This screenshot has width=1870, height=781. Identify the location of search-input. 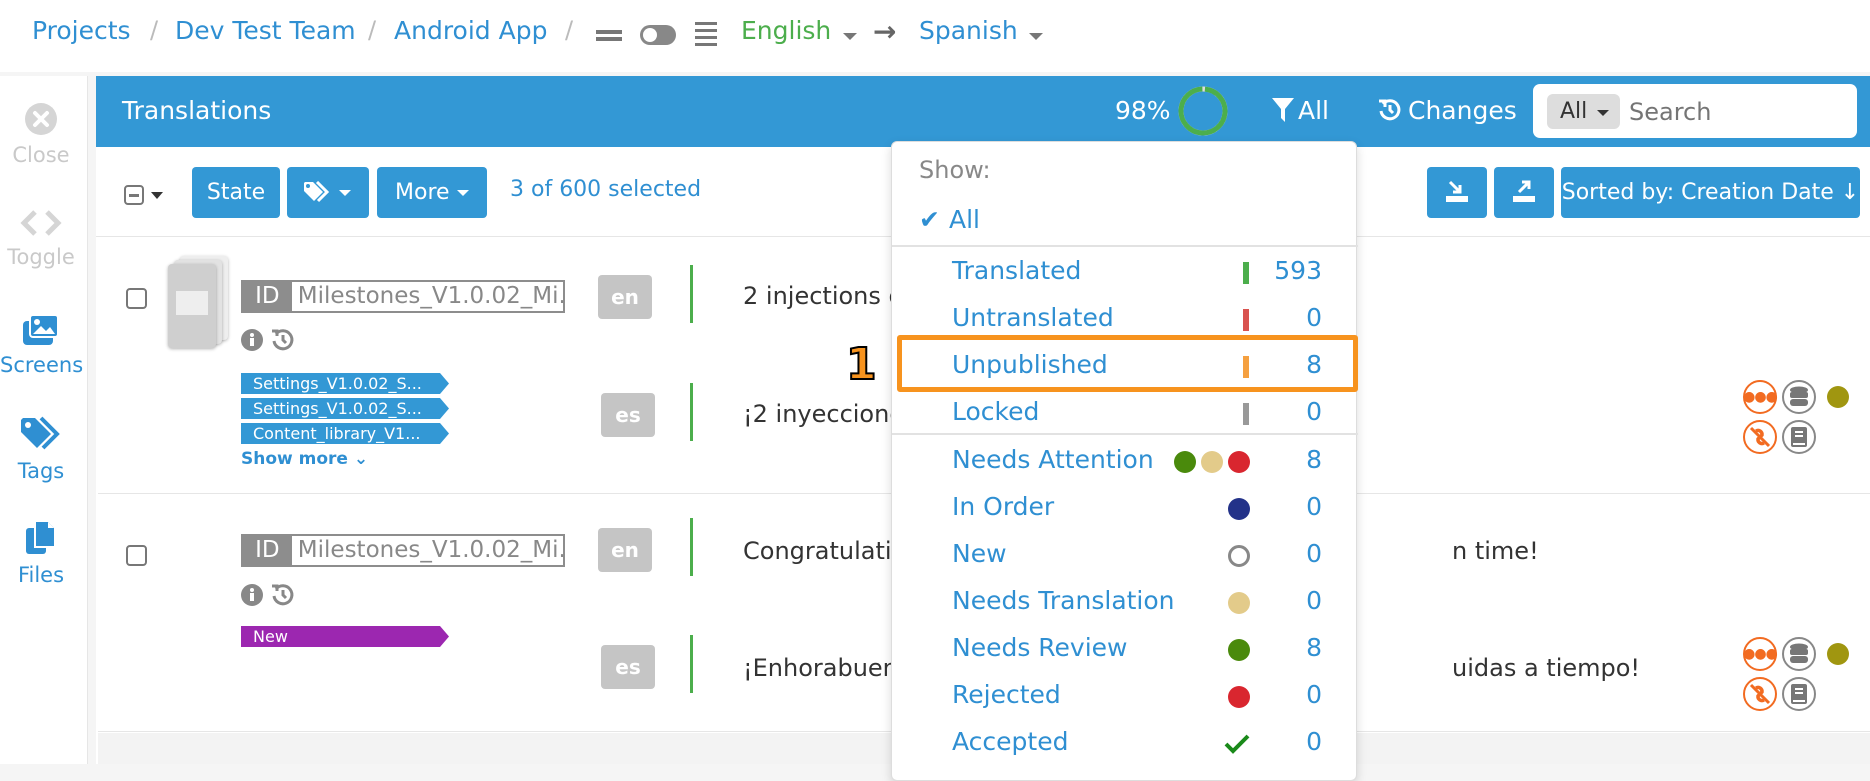
(1734, 111).